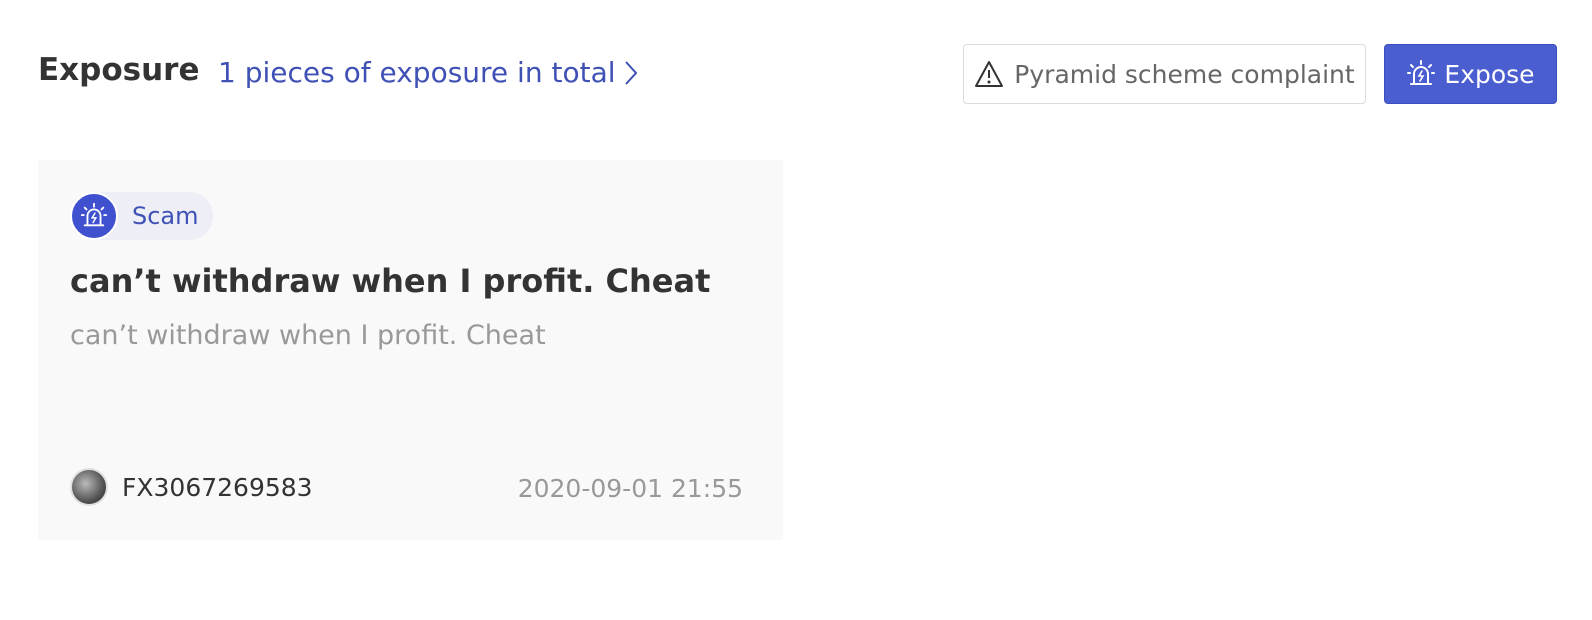 The width and height of the screenshot is (1592, 620). I want to click on warning-triangle-icon, so click(989, 74).